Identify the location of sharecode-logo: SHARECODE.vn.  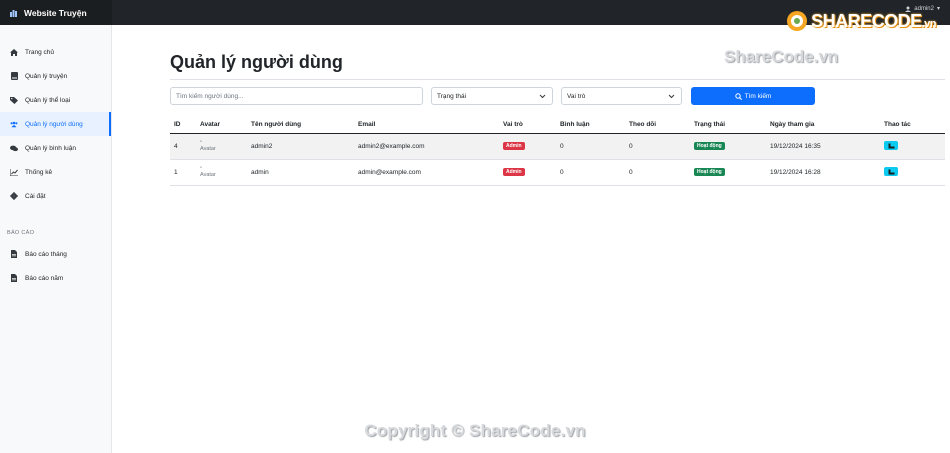
(861, 21).